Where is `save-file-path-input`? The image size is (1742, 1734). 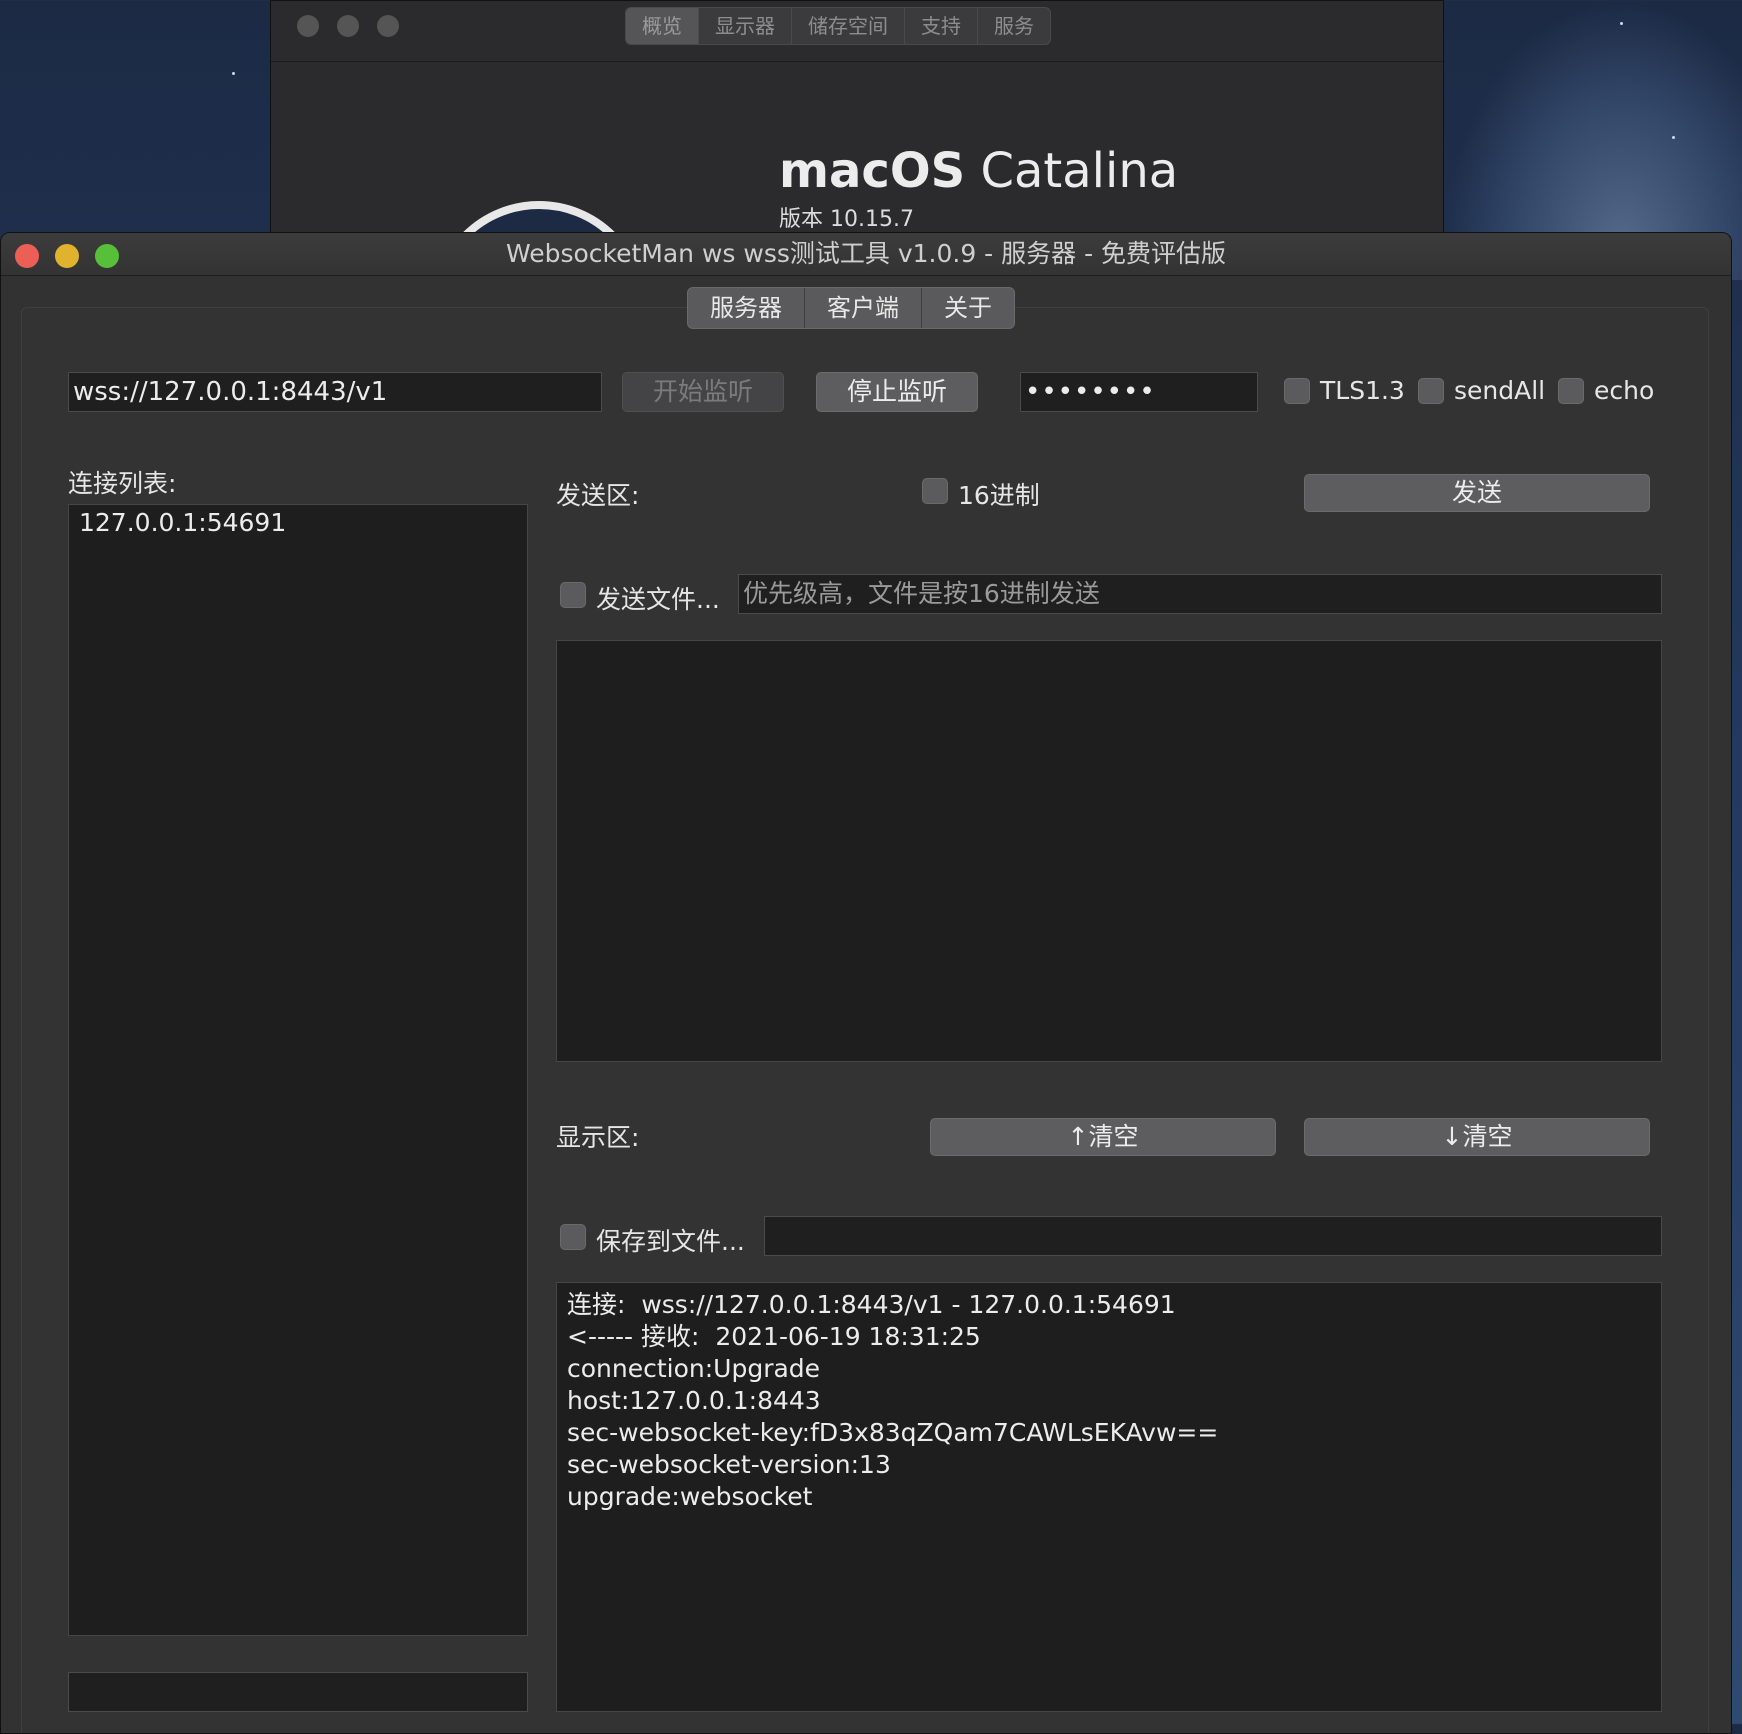 save-file-path-input is located at coordinates (1213, 1236).